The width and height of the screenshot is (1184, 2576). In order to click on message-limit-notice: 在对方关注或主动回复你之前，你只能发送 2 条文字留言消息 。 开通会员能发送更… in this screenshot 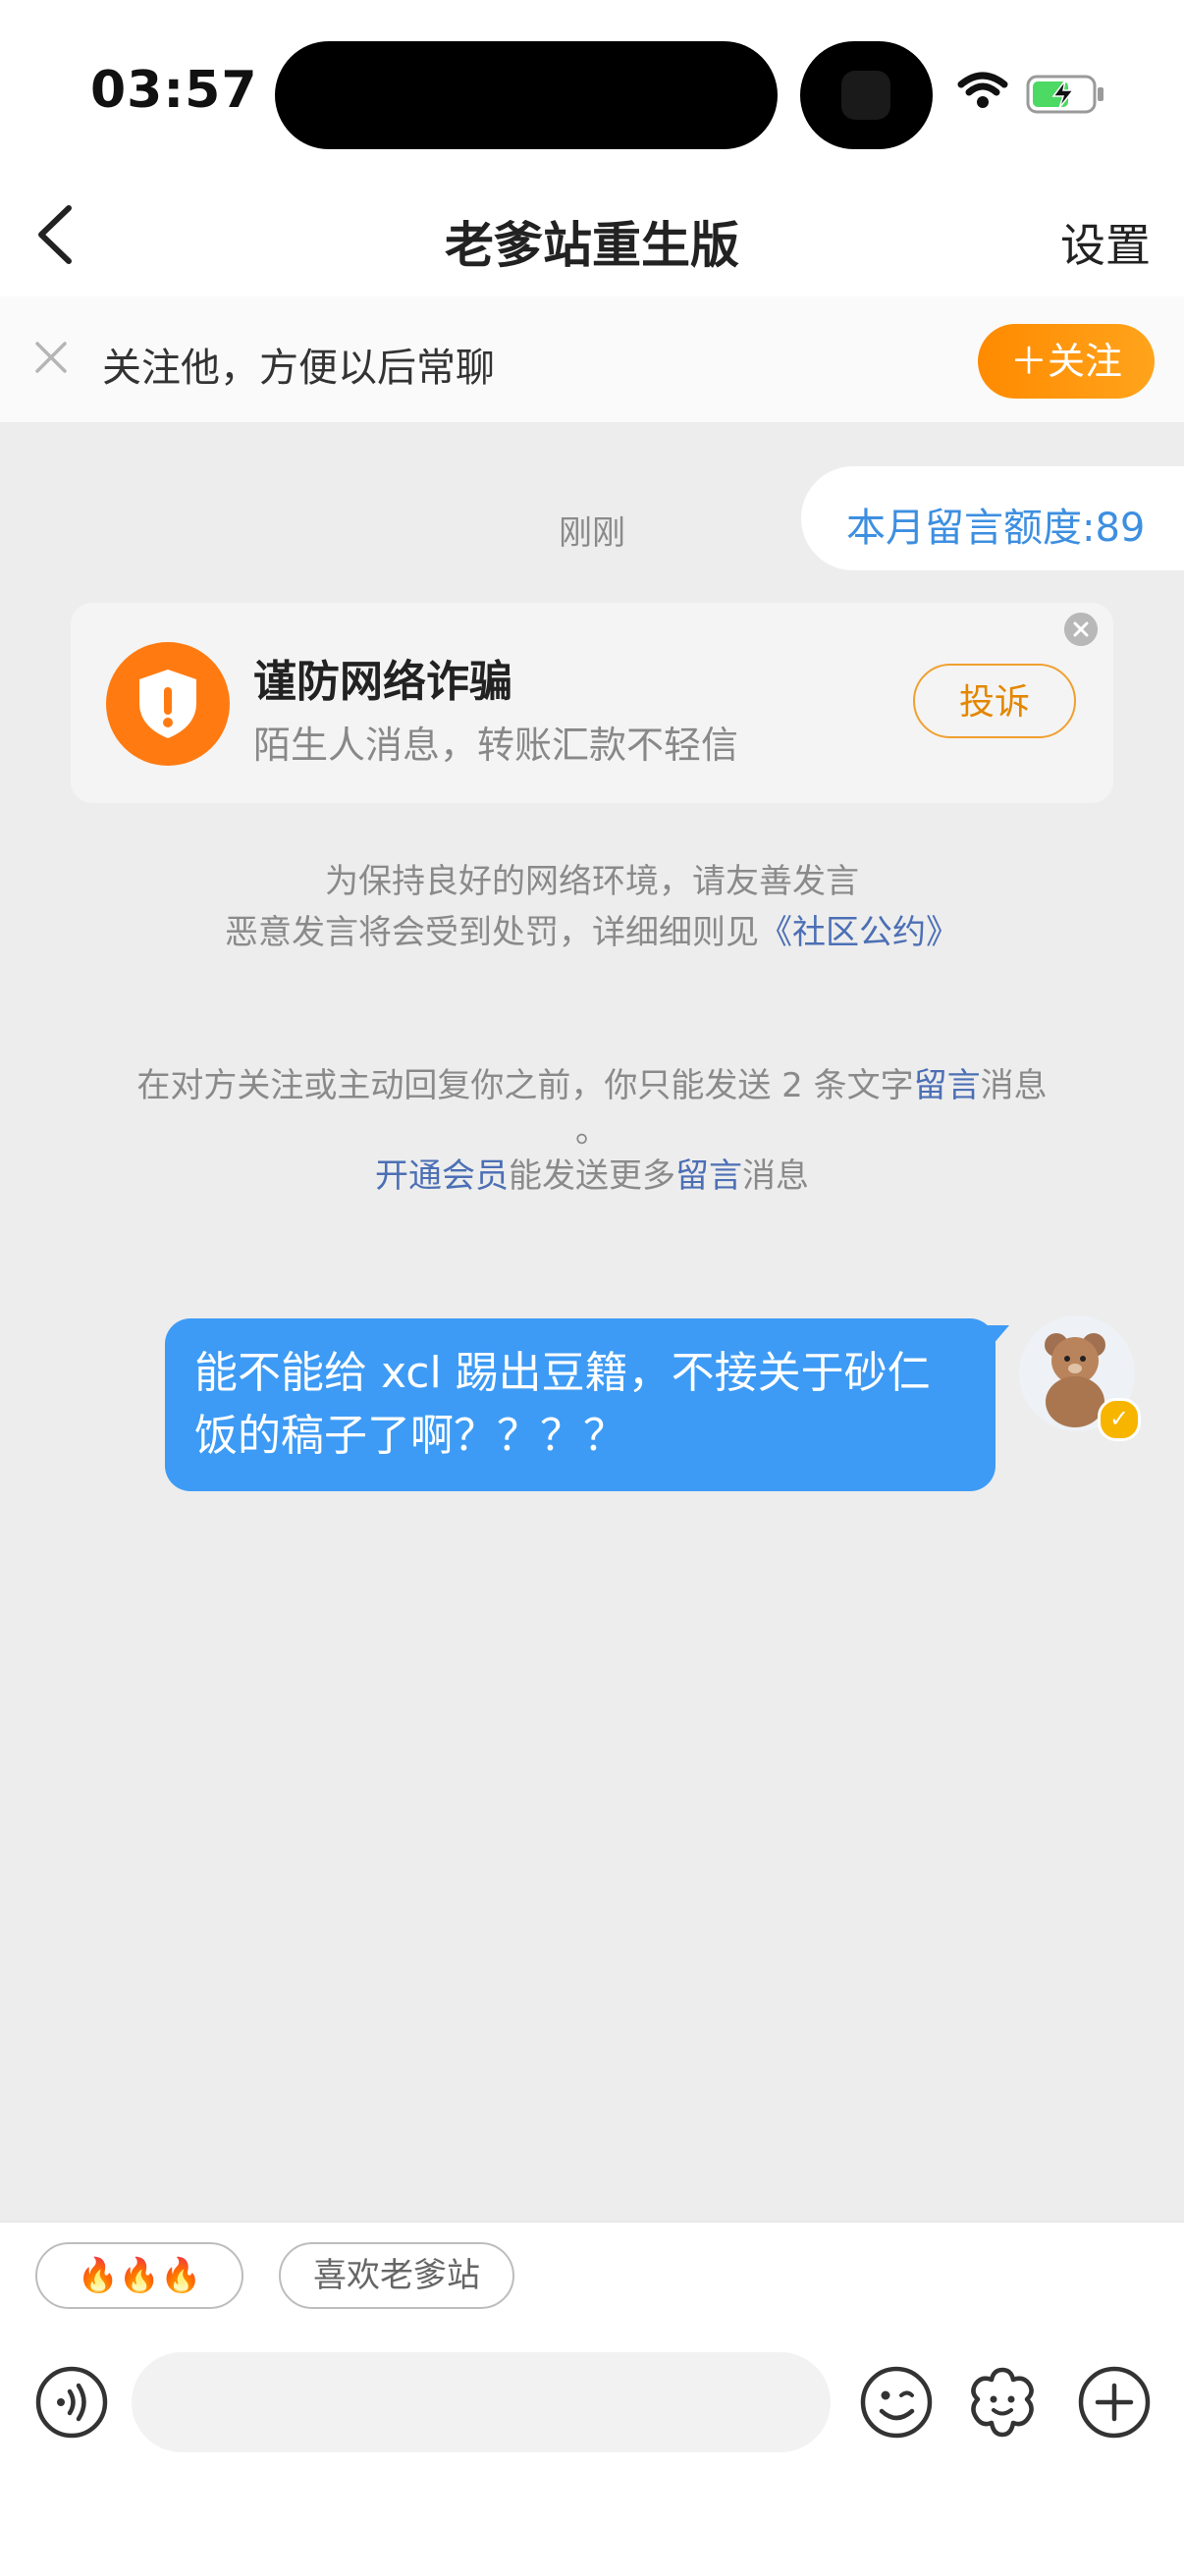, I will do `click(592, 1131)`.